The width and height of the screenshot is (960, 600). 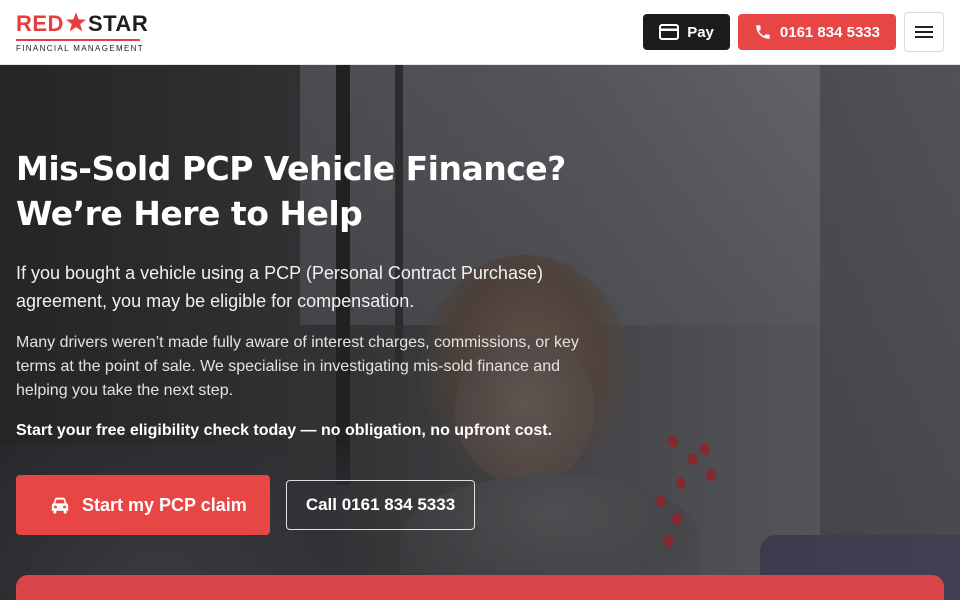 I want to click on credit-card-icon, so click(x=669, y=32).